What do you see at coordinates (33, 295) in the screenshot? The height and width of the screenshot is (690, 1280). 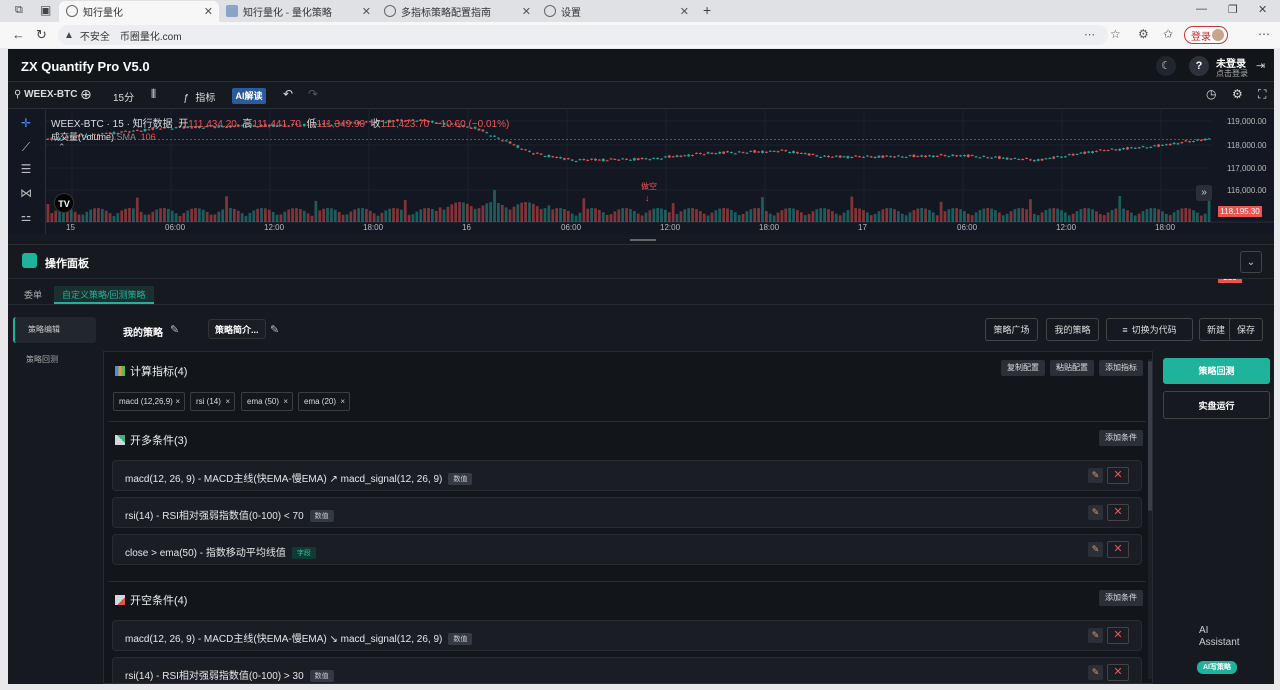 I see `tab-orders: 委单` at bounding box center [33, 295].